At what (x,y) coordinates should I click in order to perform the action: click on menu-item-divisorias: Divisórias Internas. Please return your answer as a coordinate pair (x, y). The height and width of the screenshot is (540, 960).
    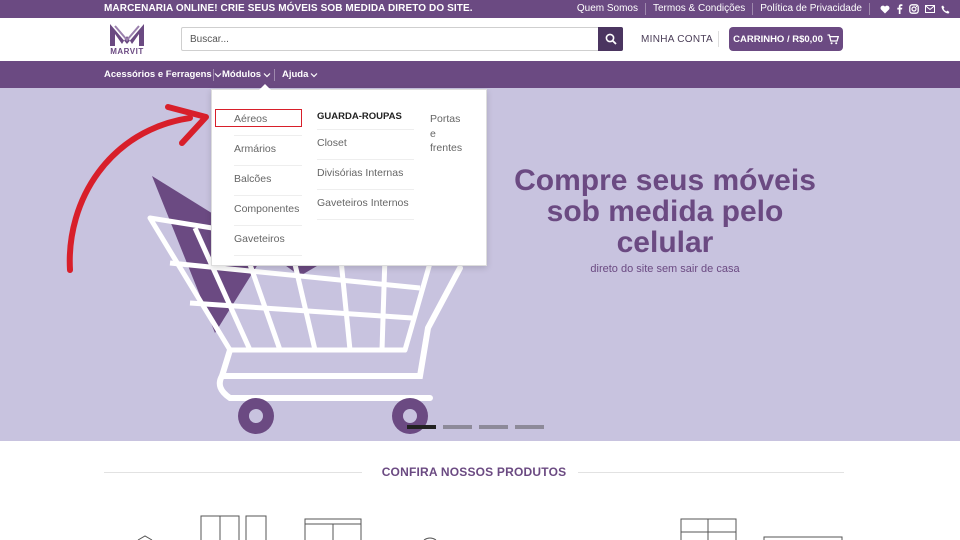
    Looking at the image, I should click on (365, 175).